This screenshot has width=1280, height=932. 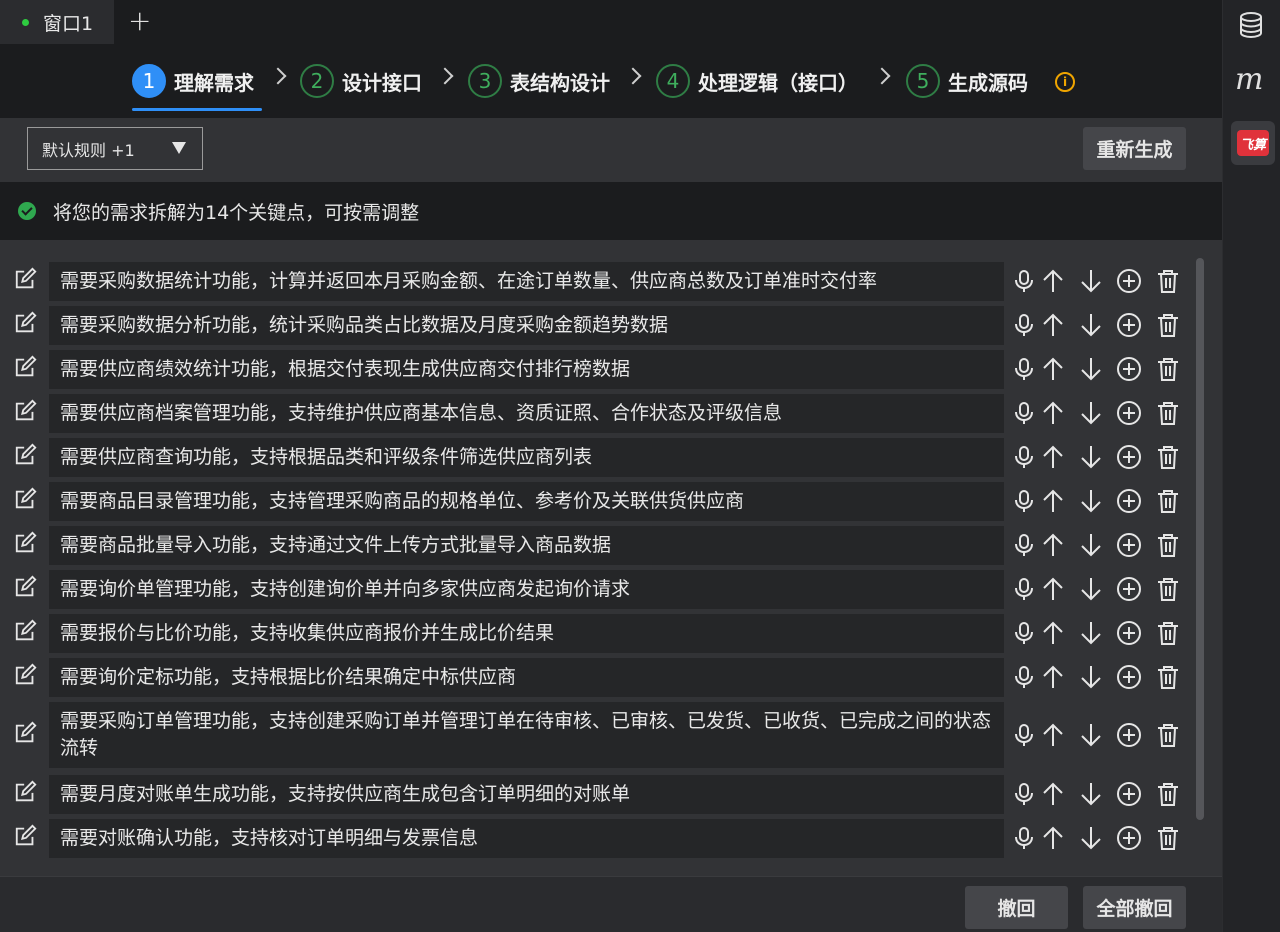 What do you see at coordinates (526, 369) in the screenshot?
I see `requirement-item: 需要供应商绩效统计功能，根据交付表现生成供应商交付排行榜数据` at bounding box center [526, 369].